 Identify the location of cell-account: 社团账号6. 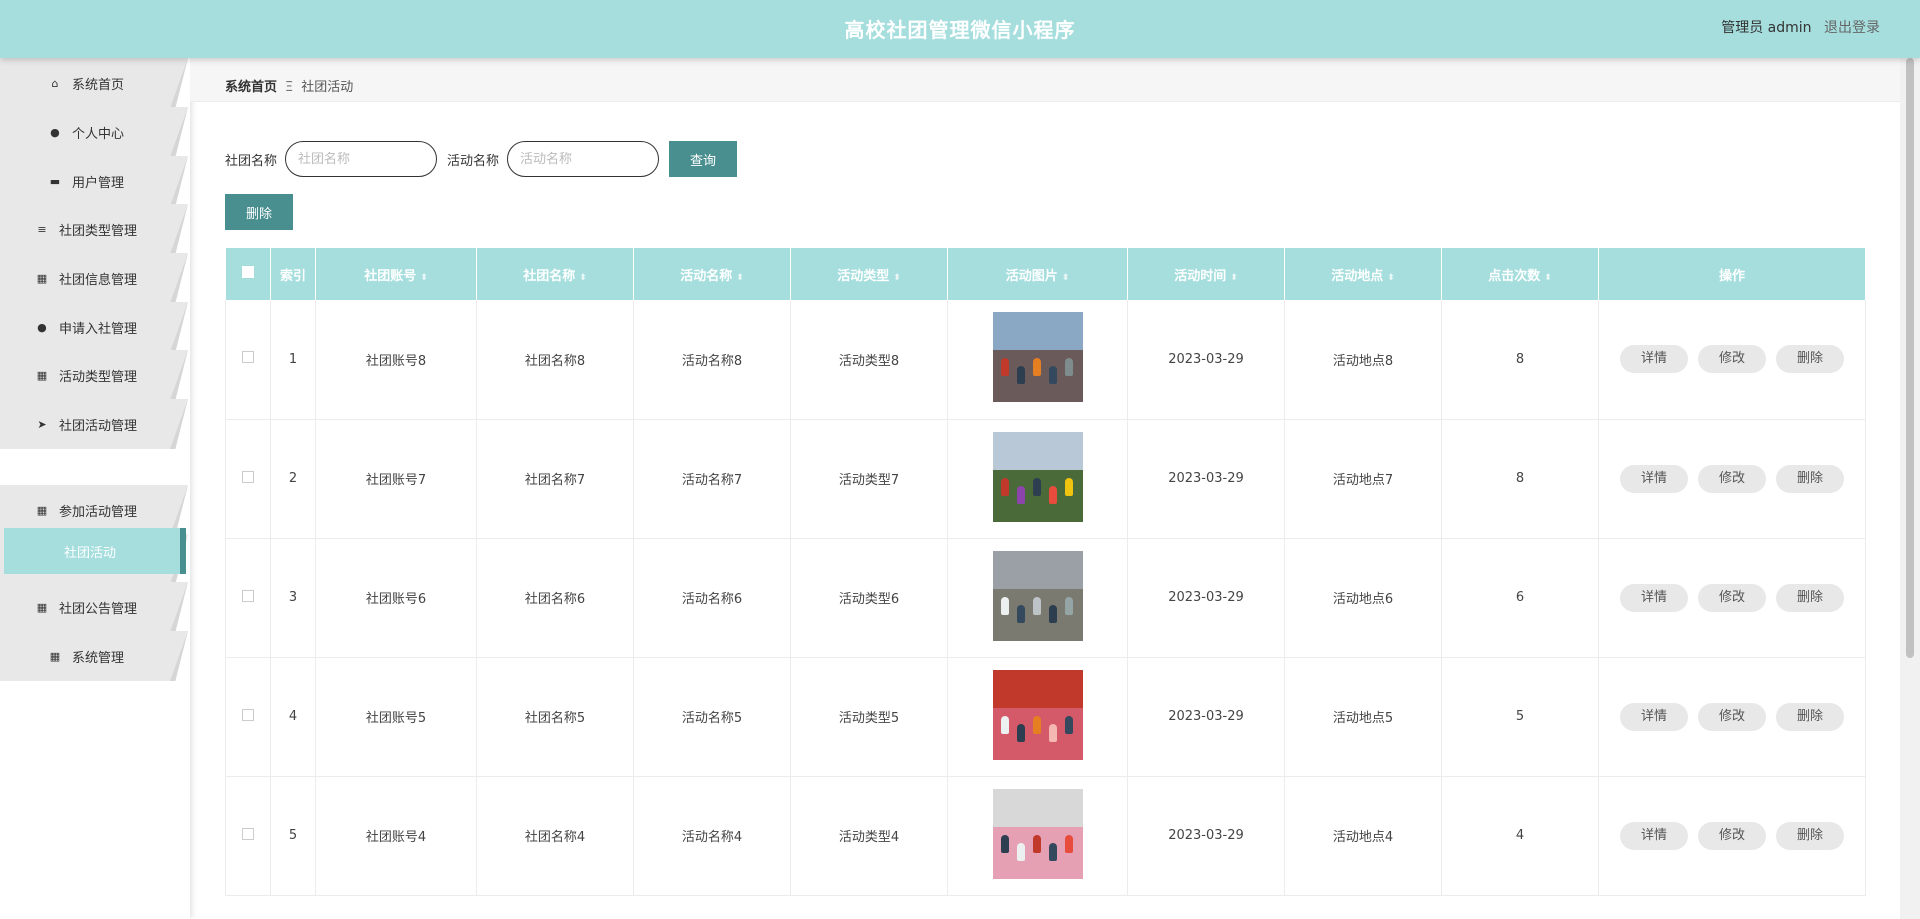
(396, 598).